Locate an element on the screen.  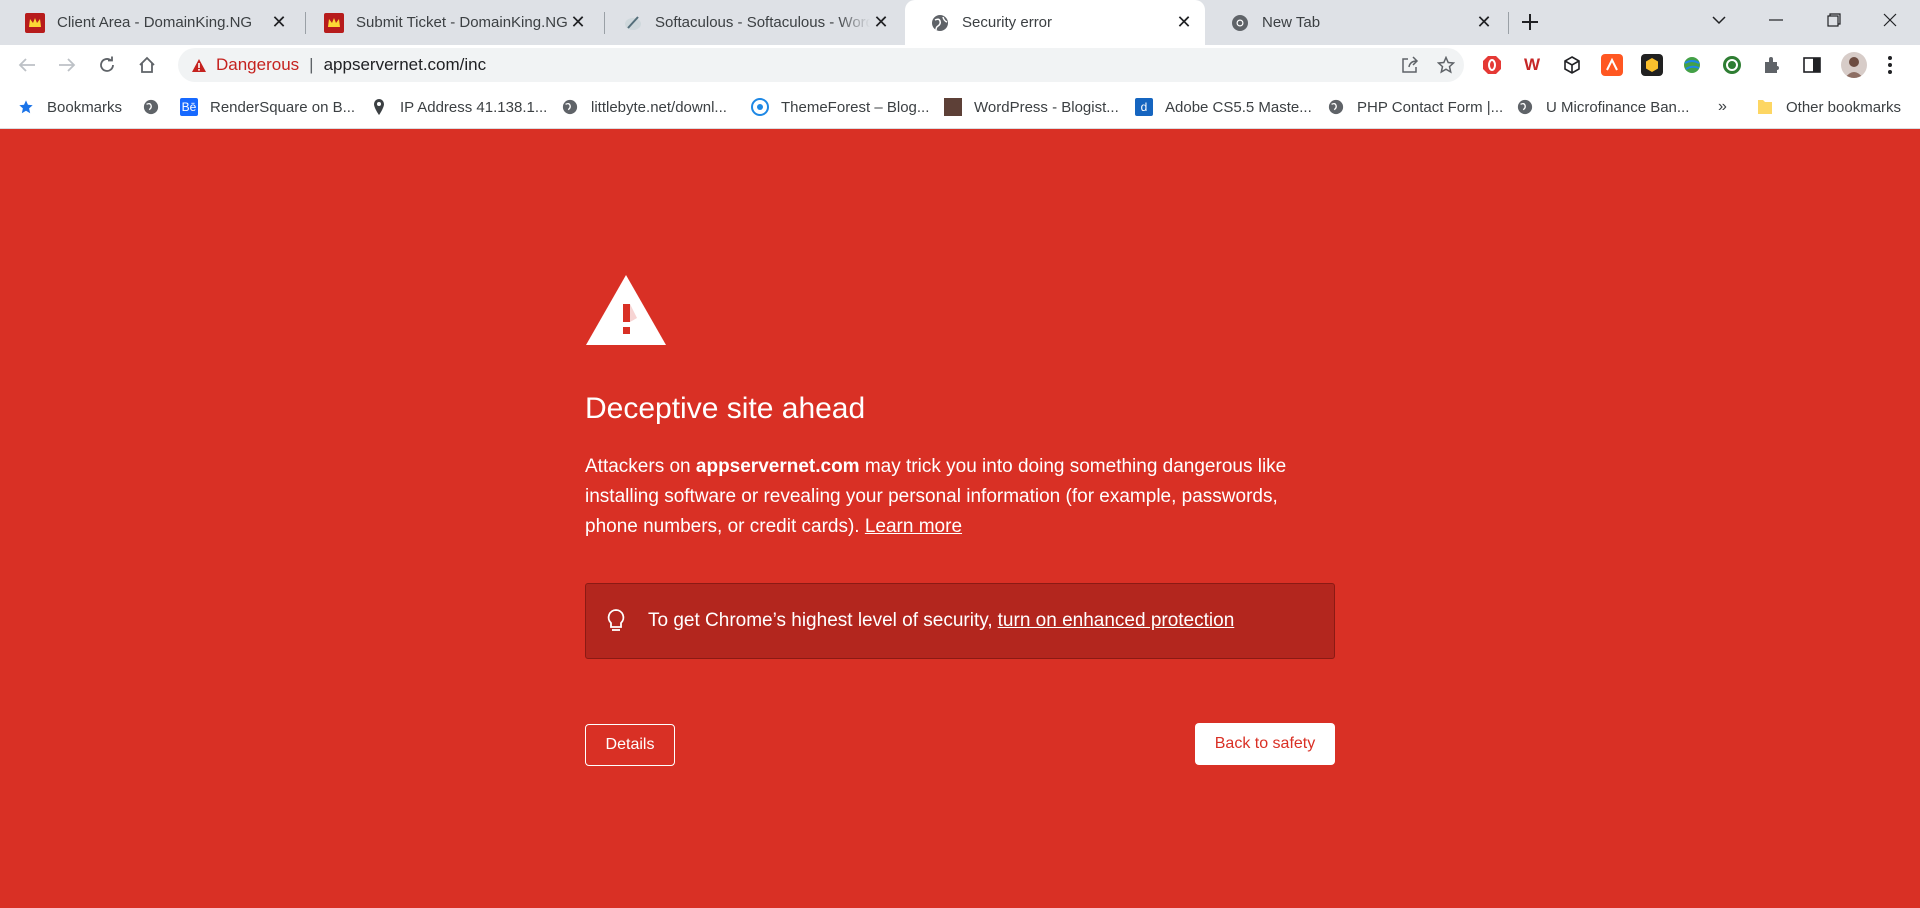
close-window-button is located at coordinates (1890, 20).